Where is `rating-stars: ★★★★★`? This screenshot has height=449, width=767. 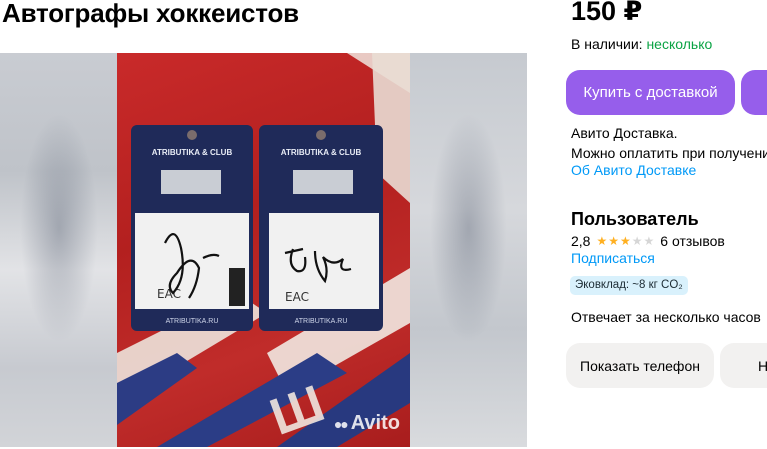
rating-stars: ★★★★★ is located at coordinates (625, 241).